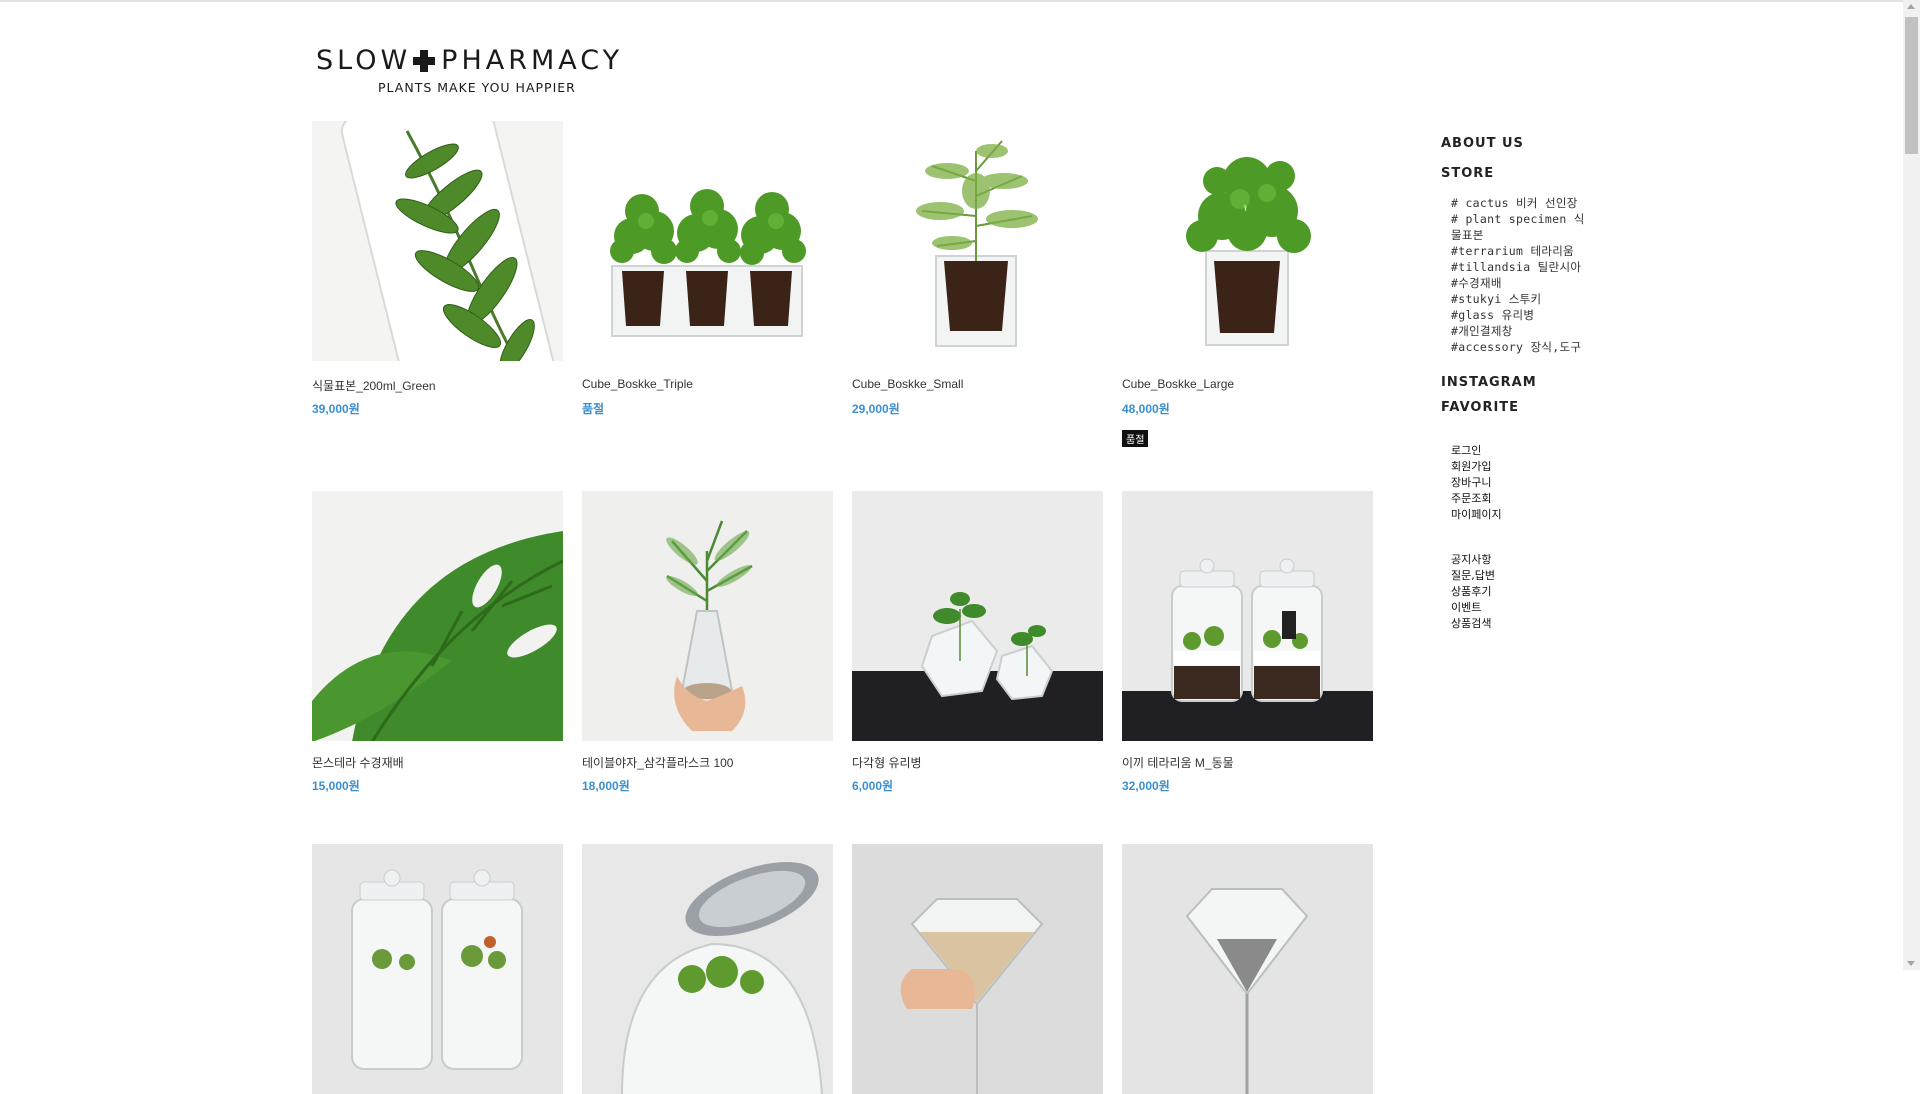 The height and width of the screenshot is (1094, 1920). I want to click on product-name: Cube_Boskke_Triple, so click(707, 384).